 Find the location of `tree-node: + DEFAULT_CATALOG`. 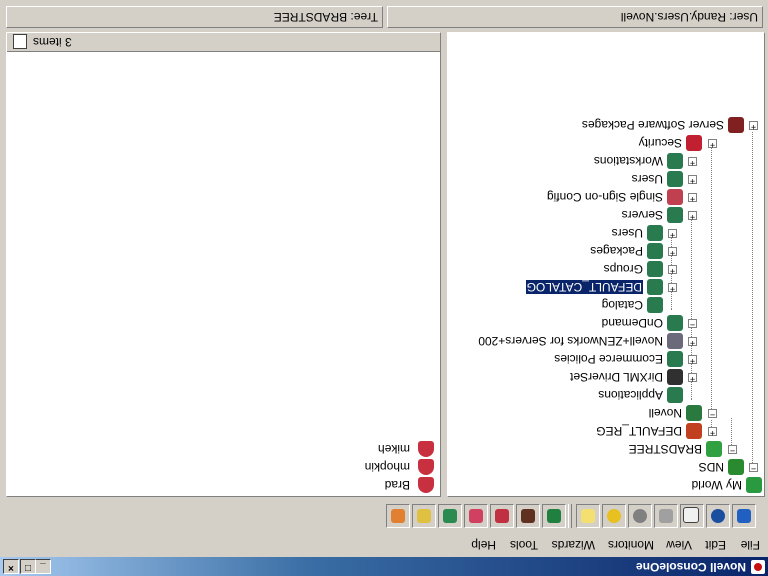

tree-node: + DEFAULT_CATALOG is located at coordinates (606, 287).